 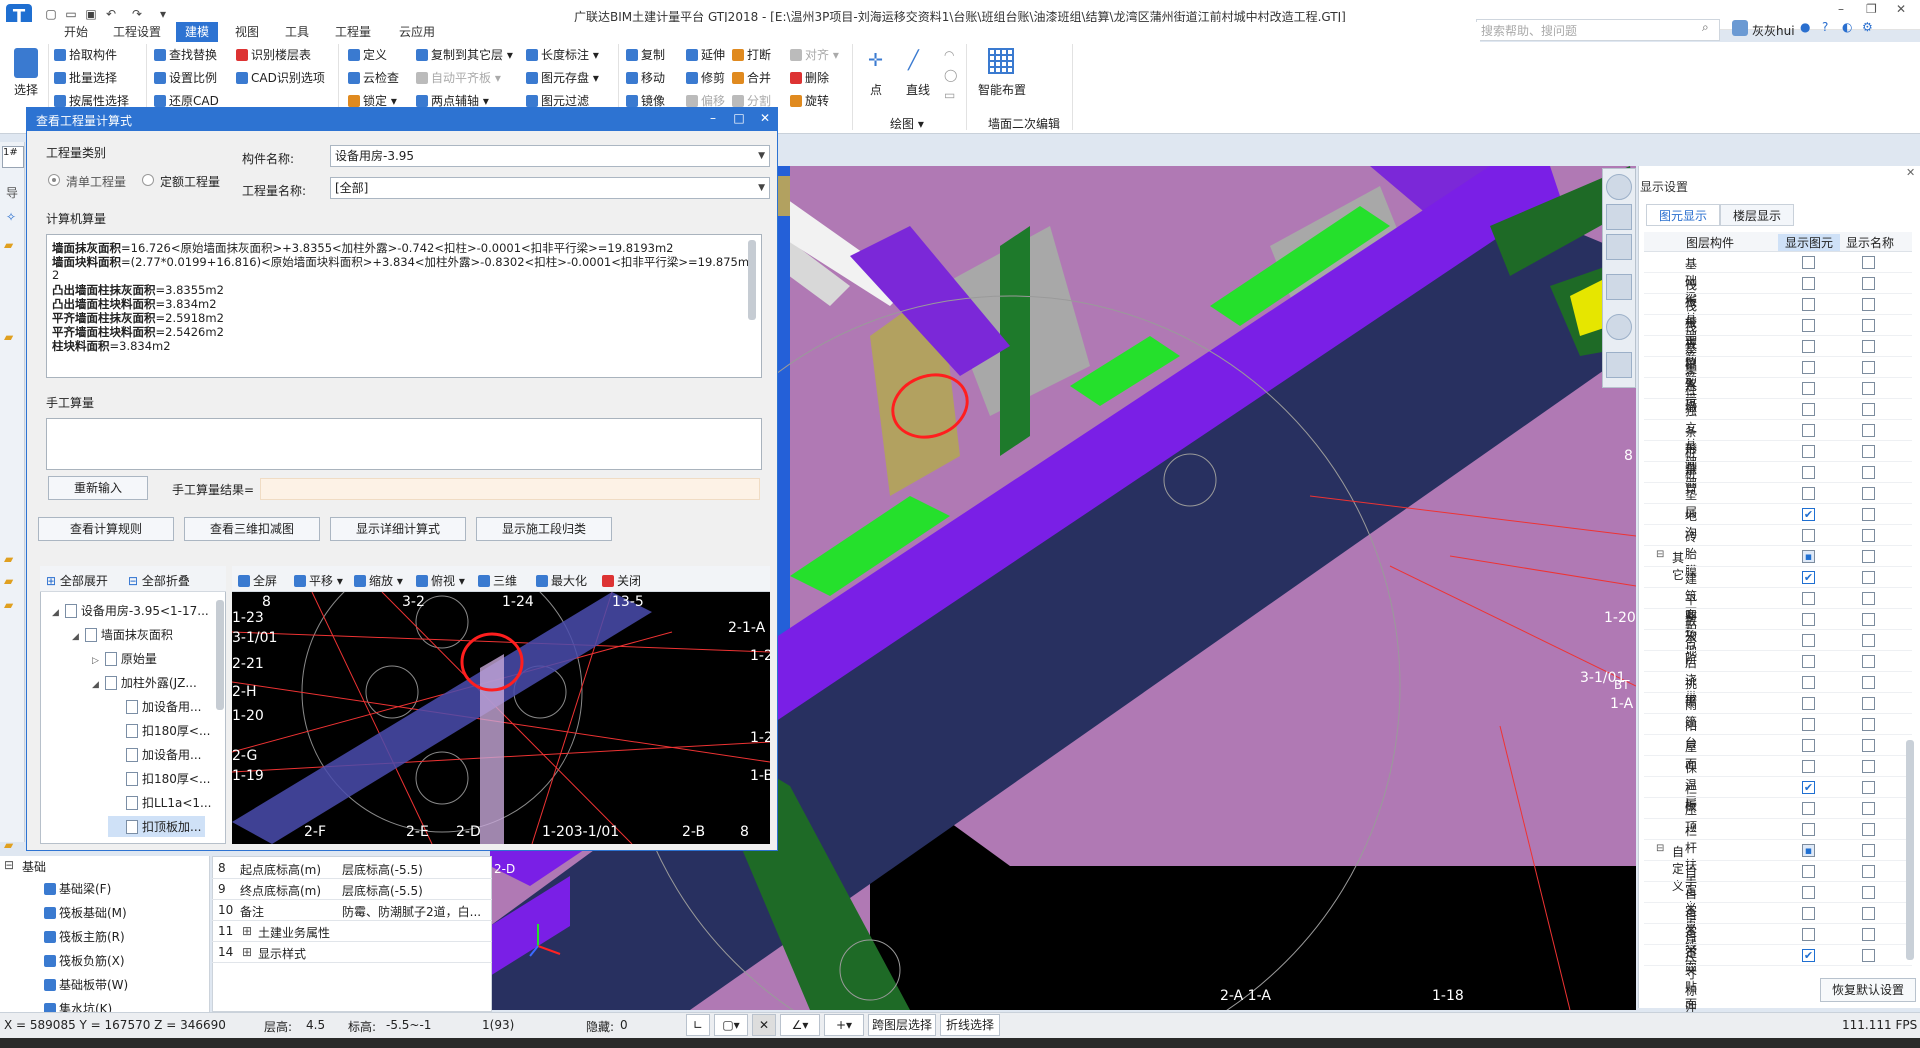 What do you see at coordinates (1619, 365) in the screenshot?
I see `layer-view-icon` at bounding box center [1619, 365].